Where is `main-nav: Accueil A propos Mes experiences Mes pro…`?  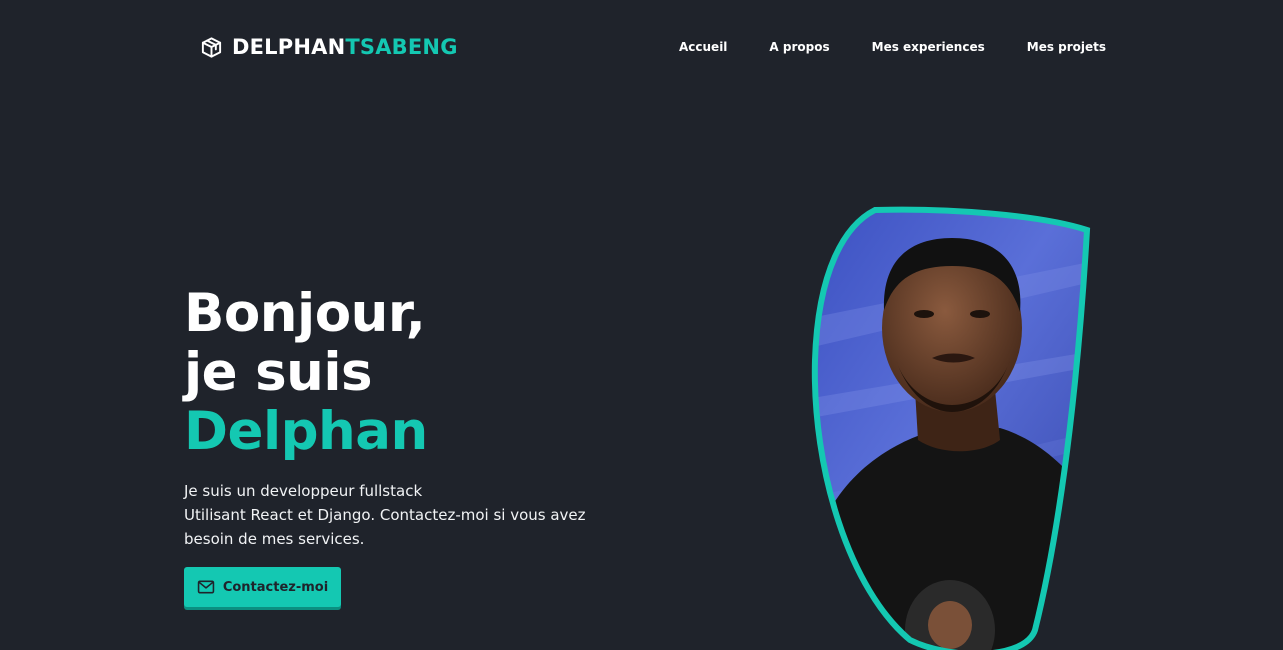
main-nav: Accueil A propos Mes experiences Mes pro… is located at coordinates (892, 47).